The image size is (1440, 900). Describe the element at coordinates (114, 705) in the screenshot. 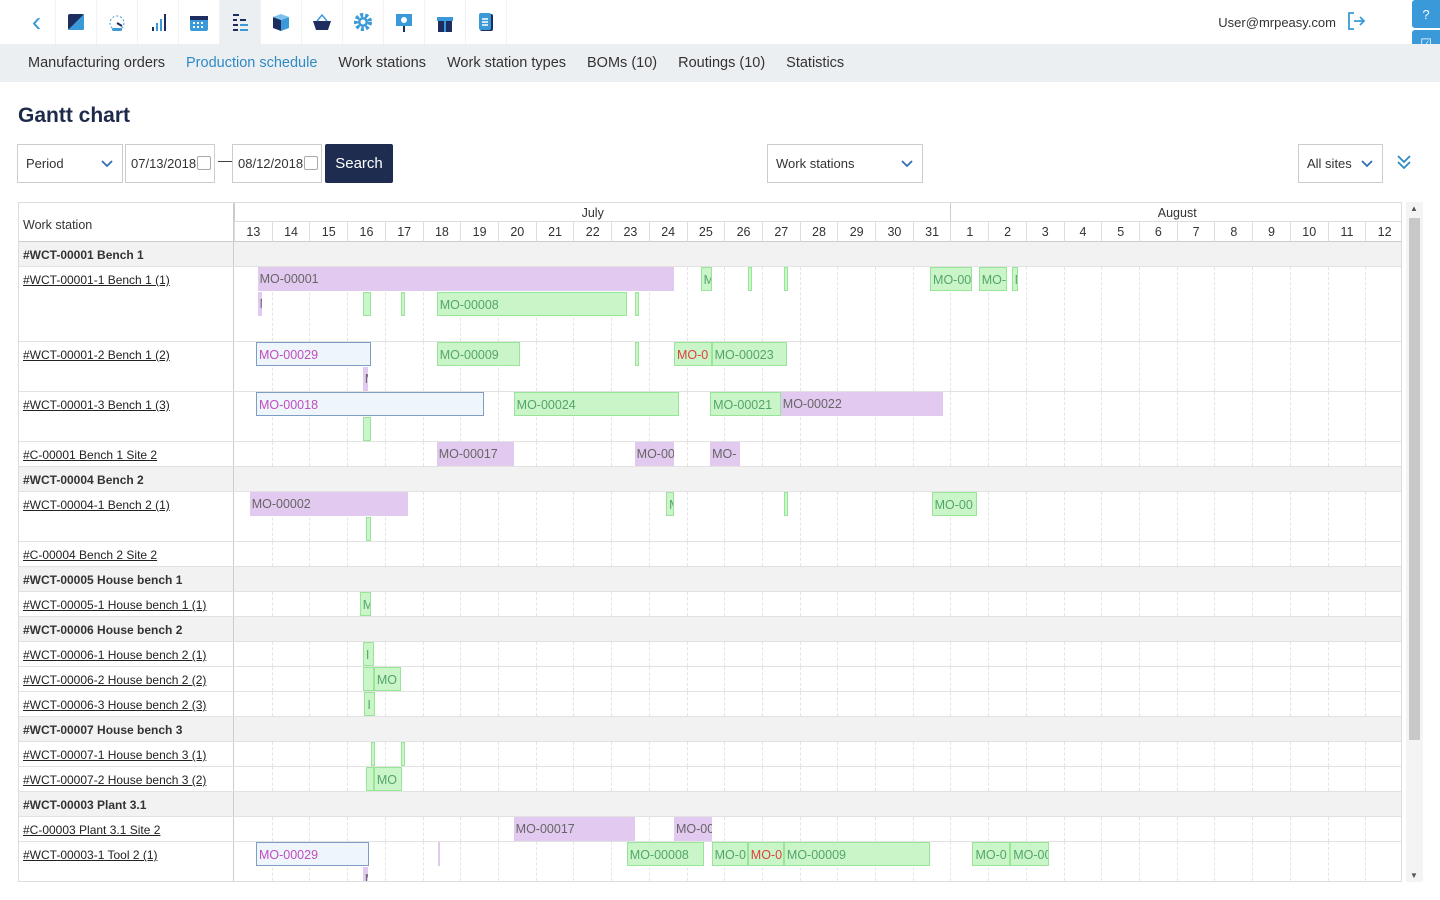

I see `work-station-link: #WCT-00006-3 House bench 2 (3)` at that location.